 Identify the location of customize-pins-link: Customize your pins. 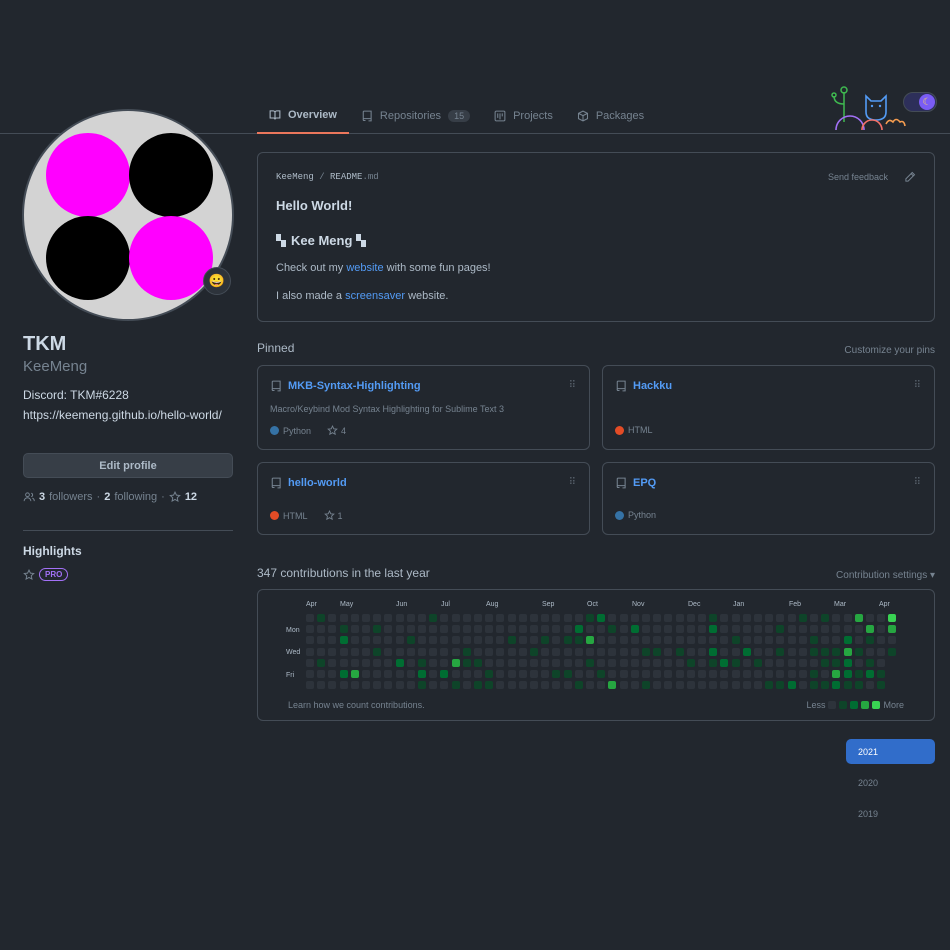
(889, 350).